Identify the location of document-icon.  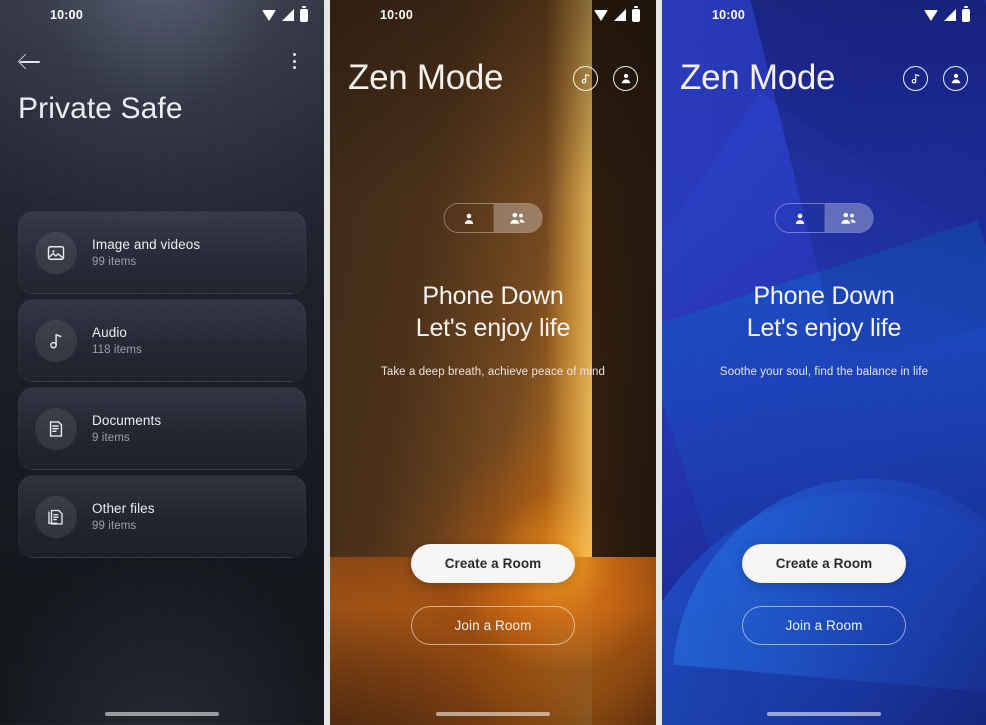
(56, 428).